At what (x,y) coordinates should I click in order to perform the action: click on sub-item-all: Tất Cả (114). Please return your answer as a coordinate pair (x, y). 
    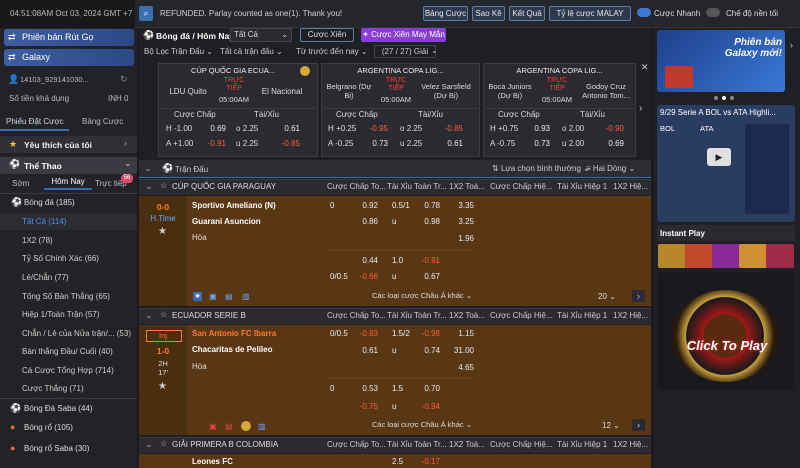
    Looking at the image, I should click on (44, 222).